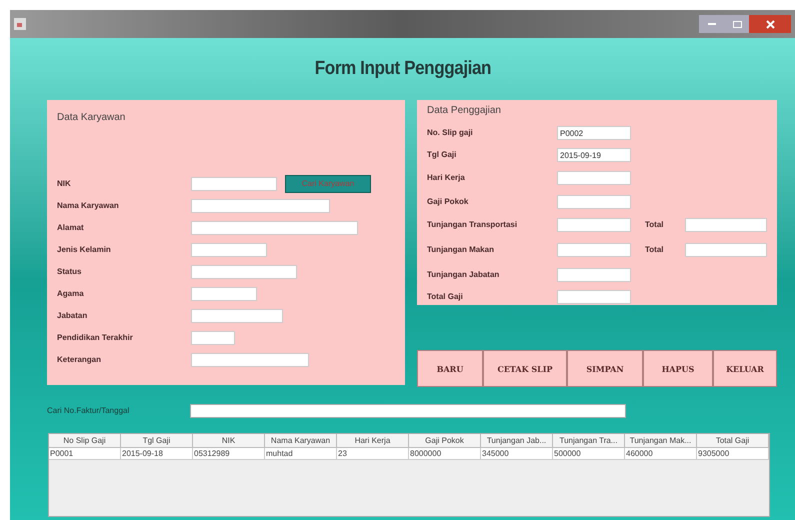  I want to click on field-label: Jabatan, so click(72, 316).